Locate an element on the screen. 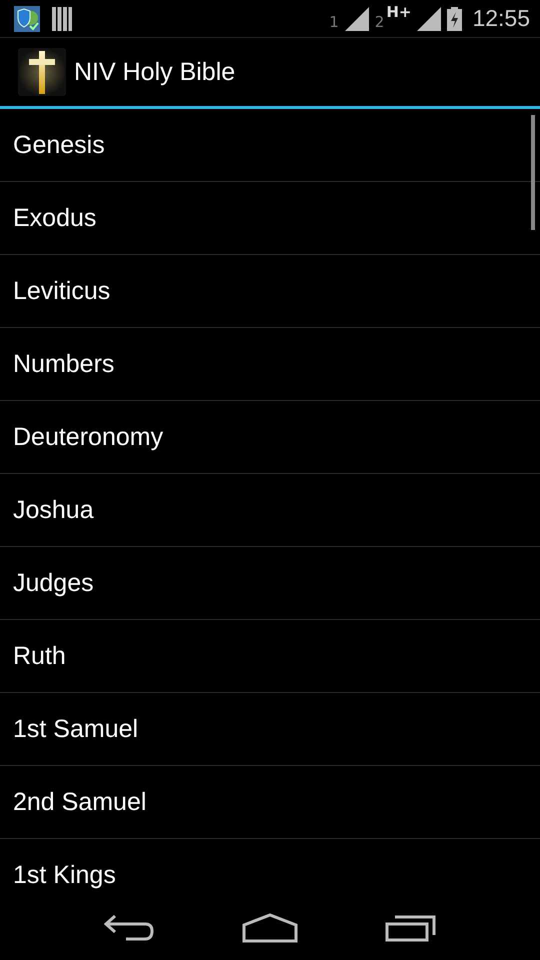 The width and height of the screenshot is (540, 960). book-list-item: 2nd Samuel is located at coordinates (270, 802).